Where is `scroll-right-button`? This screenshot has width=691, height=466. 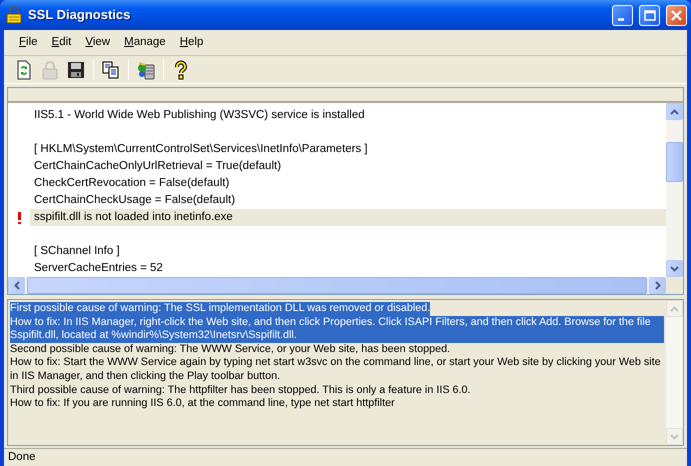 scroll-right-button is located at coordinates (657, 285).